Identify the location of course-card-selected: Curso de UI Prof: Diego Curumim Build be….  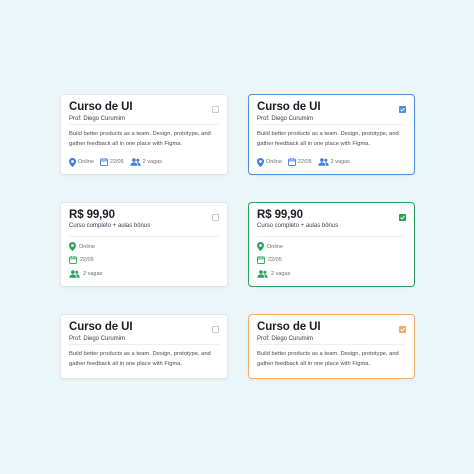
(331, 134).